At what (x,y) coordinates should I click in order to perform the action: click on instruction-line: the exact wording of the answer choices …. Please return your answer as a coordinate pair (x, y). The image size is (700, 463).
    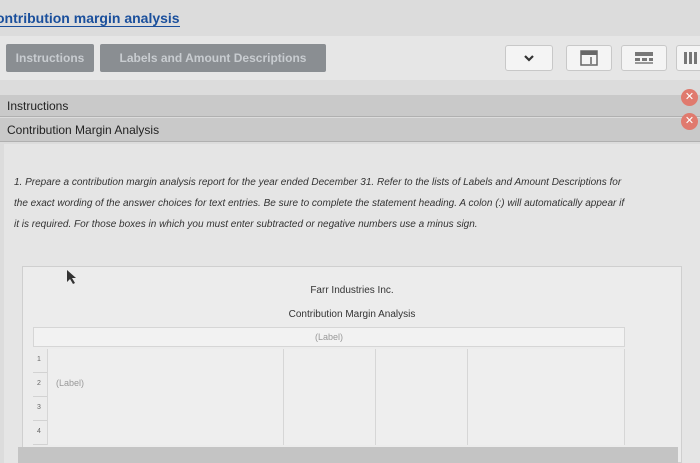
    Looking at the image, I should click on (319, 203).